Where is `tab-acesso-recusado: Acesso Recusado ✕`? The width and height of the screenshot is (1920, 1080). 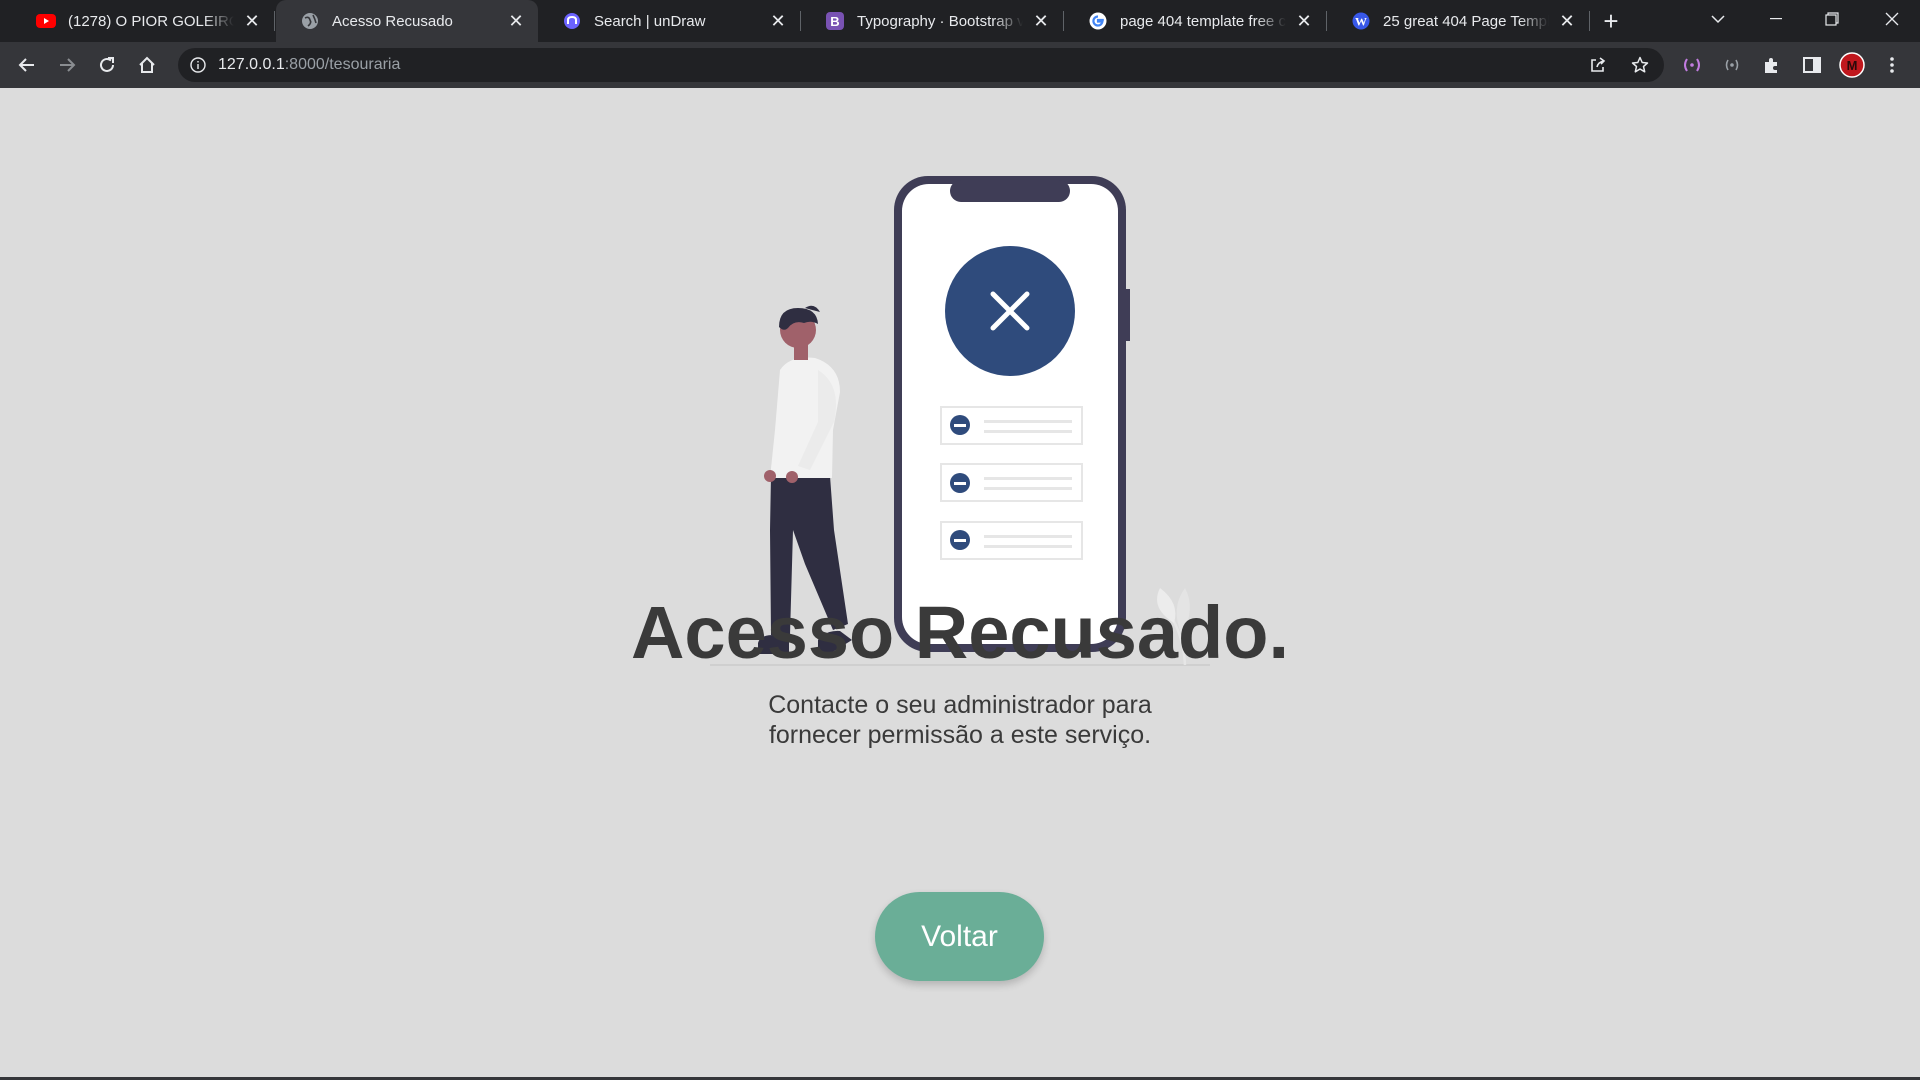
tab-acesso-recusado: Acesso Recusado ✕ is located at coordinates (407, 21).